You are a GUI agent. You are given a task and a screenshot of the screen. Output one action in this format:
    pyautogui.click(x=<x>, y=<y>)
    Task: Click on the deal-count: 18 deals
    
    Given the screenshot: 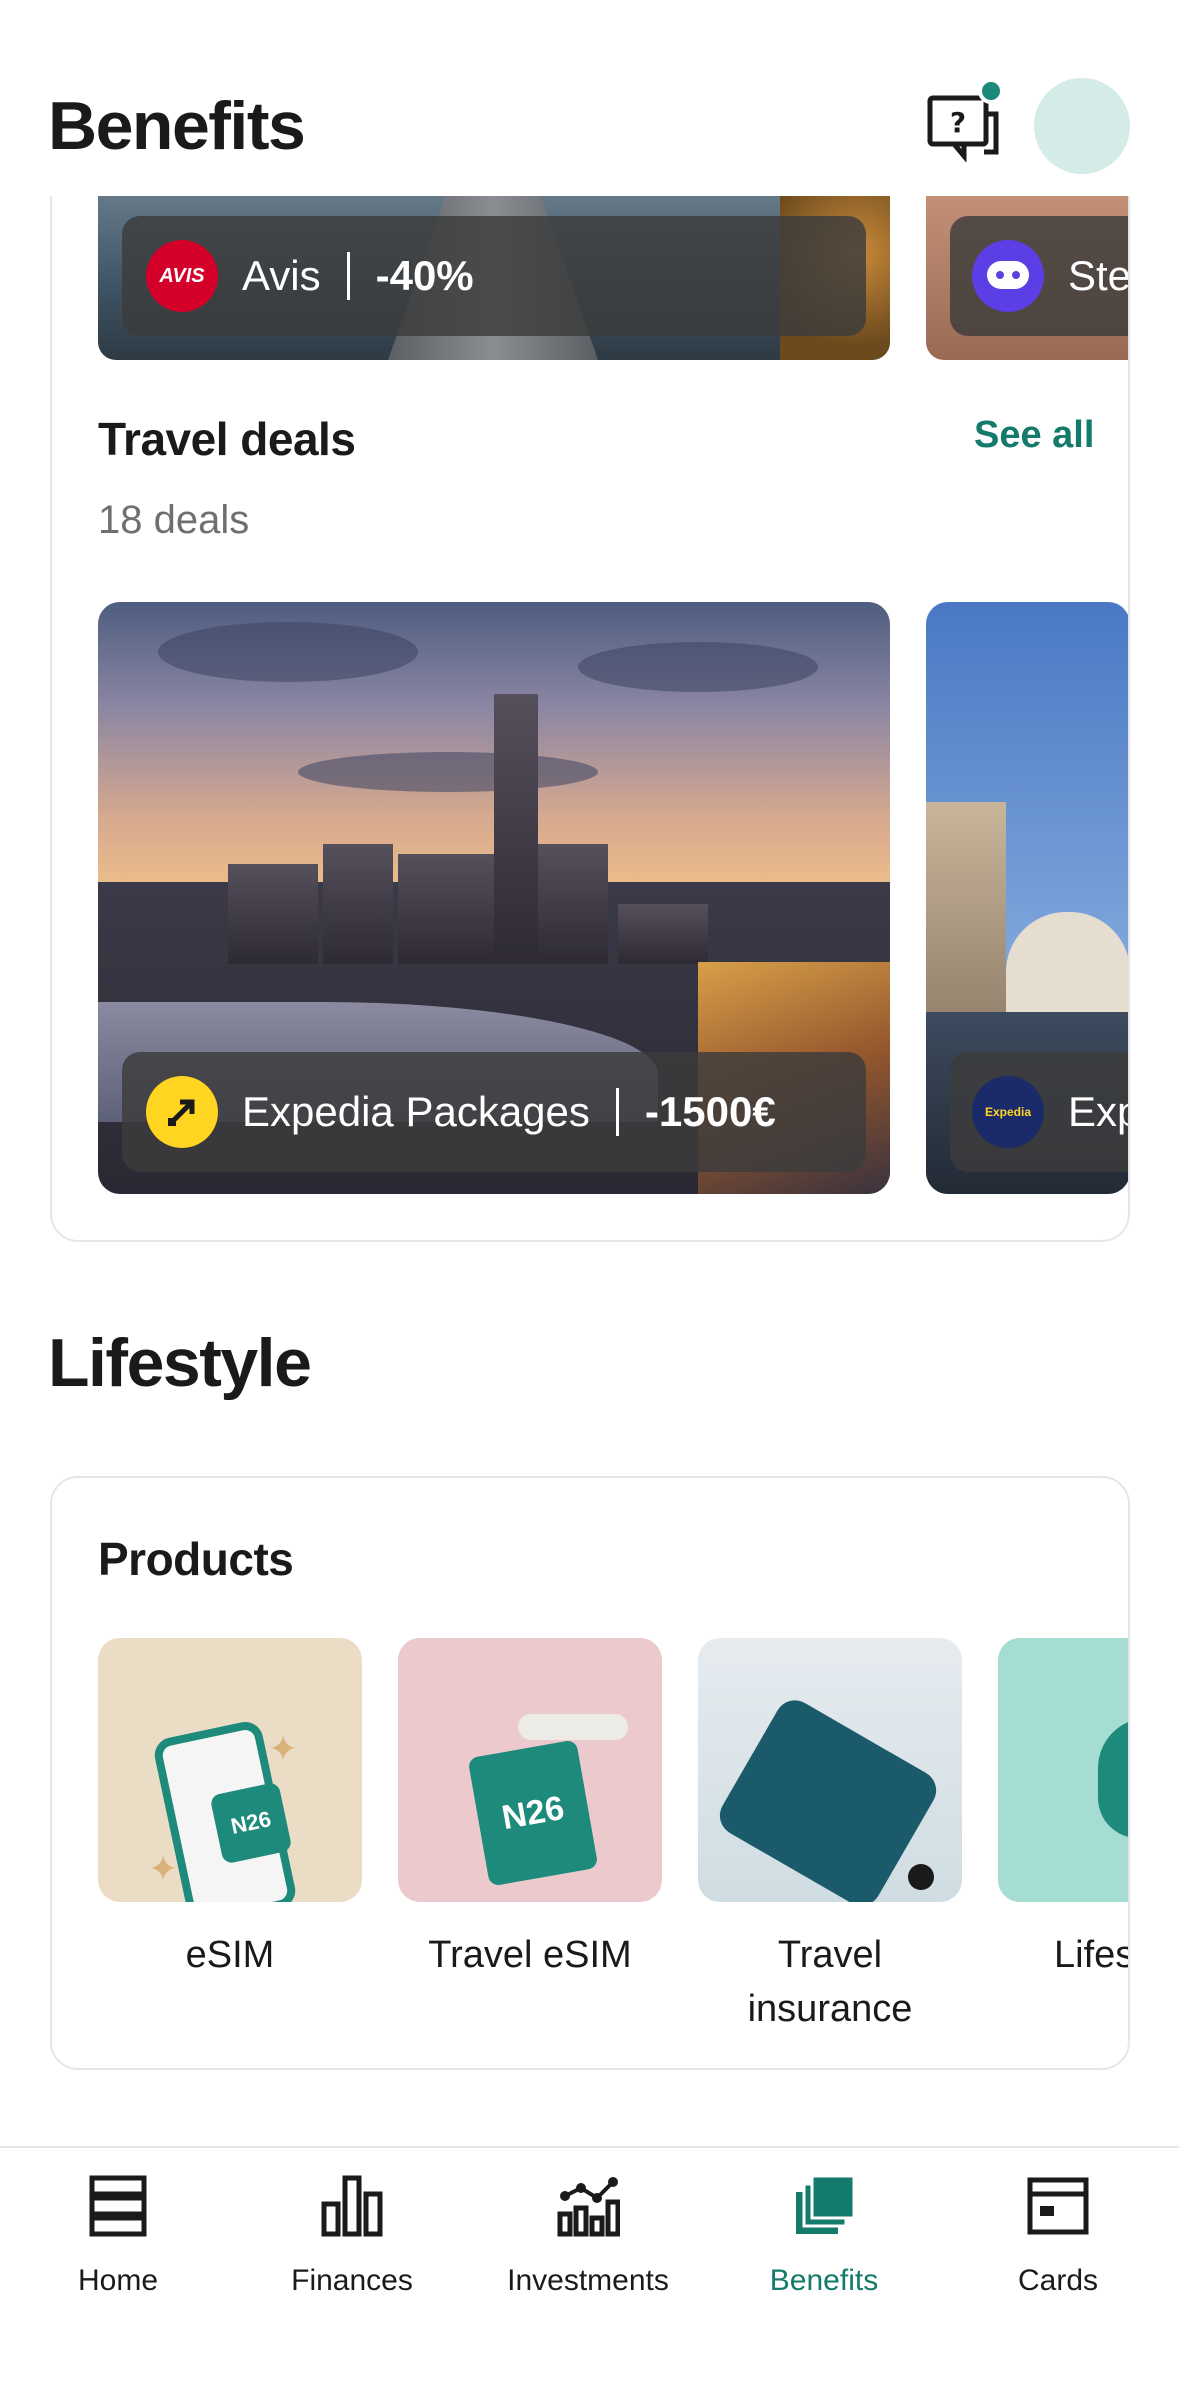 What is the action you would take?
    pyautogui.click(x=174, y=520)
    